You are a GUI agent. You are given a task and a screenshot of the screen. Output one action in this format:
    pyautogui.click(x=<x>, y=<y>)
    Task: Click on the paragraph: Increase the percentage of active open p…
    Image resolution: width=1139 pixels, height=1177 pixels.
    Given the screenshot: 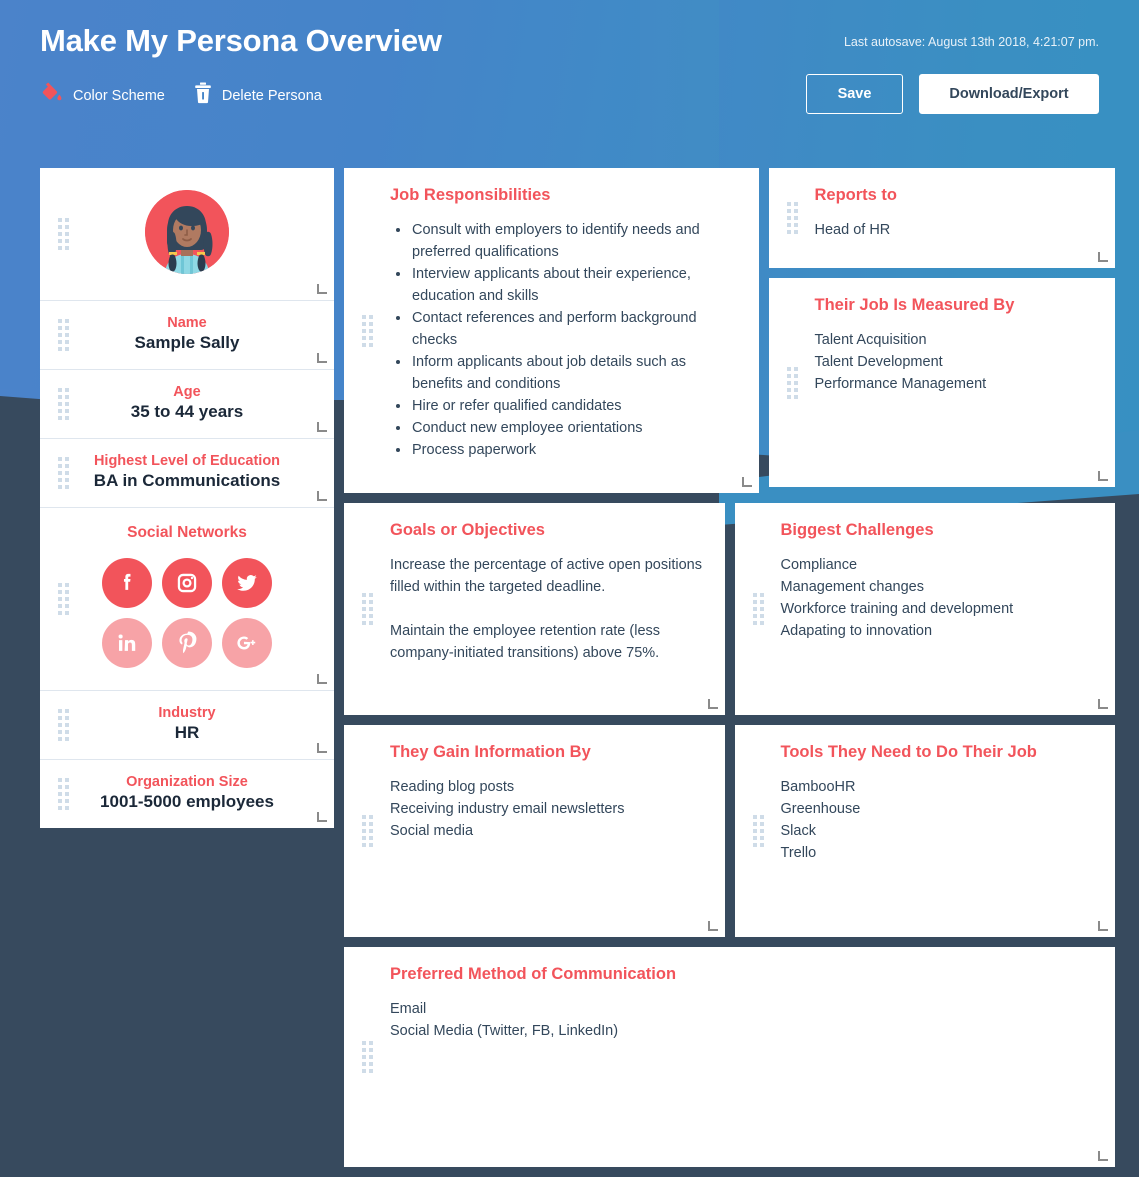 What is the action you would take?
    pyautogui.click(x=546, y=576)
    